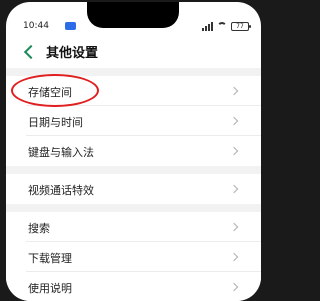 The image size is (320, 301). I want to click on settings-item-date-time: 日期与时间, so click(133, 121).